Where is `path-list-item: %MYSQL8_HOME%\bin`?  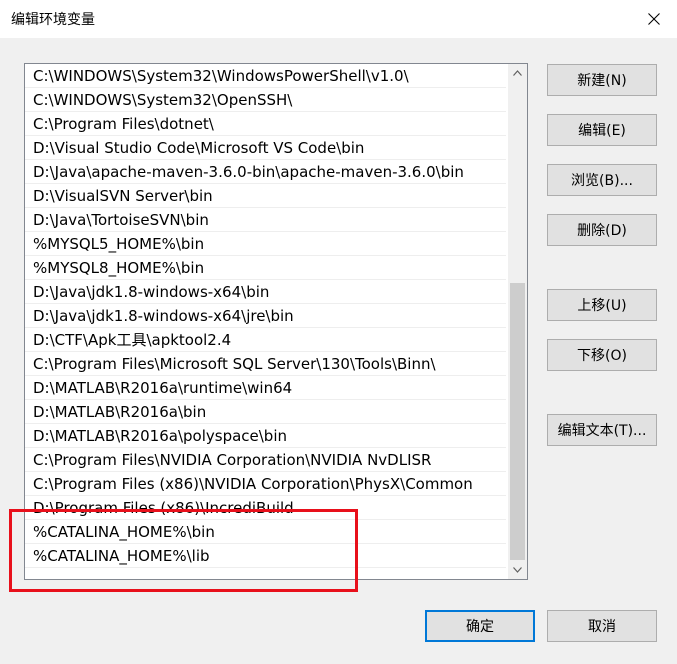 path-list-item: %MYSQL8_HOME%\bin is located at coordinates (265, 268).